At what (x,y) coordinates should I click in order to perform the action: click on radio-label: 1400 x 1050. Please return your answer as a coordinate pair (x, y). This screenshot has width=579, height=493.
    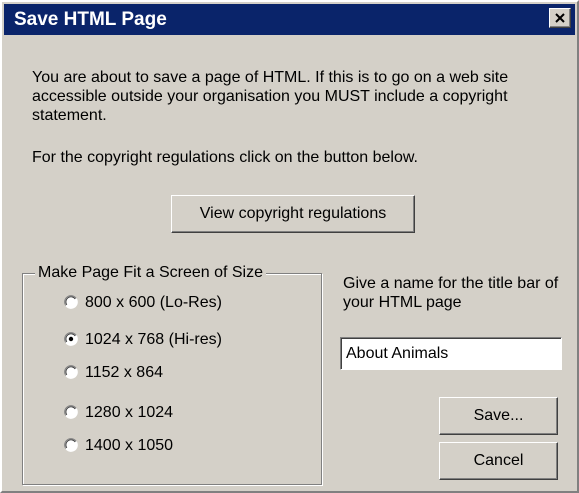
    Looking at the image, I should click on (129, 445).